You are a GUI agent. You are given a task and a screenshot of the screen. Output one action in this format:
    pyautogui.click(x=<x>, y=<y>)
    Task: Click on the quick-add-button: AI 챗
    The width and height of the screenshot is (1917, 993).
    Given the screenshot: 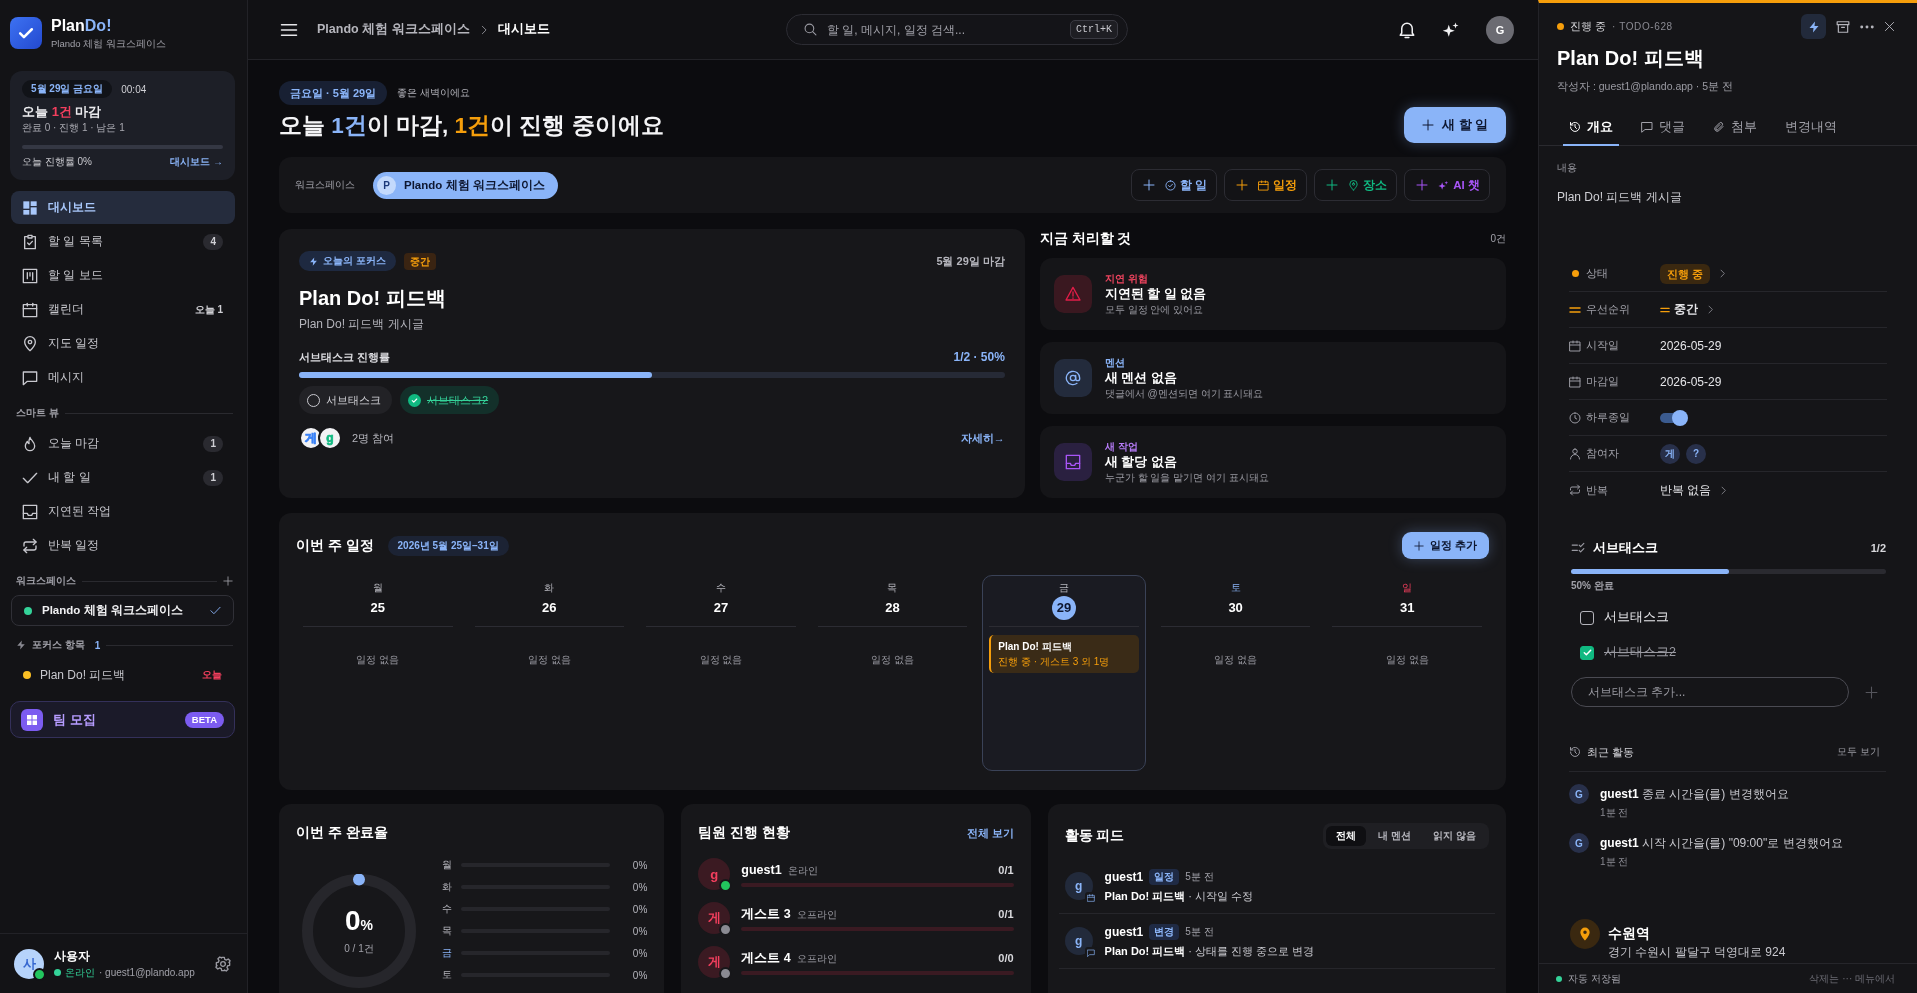 What is the action you would take?
    pyautogui.click(x=1447, y=185)
    